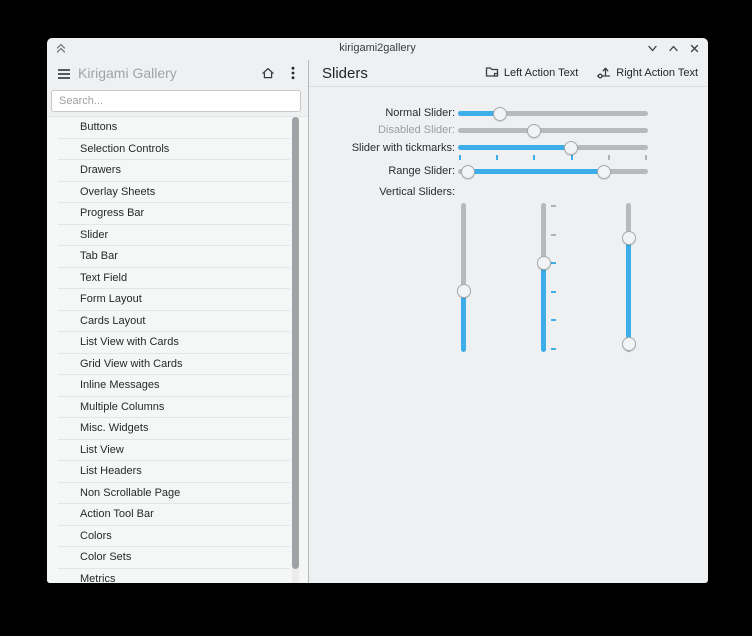 Image resolution: width=752 pixels, height=636 pixels. I want to click on window-title: kirigami2gallery, so click(377, 48).